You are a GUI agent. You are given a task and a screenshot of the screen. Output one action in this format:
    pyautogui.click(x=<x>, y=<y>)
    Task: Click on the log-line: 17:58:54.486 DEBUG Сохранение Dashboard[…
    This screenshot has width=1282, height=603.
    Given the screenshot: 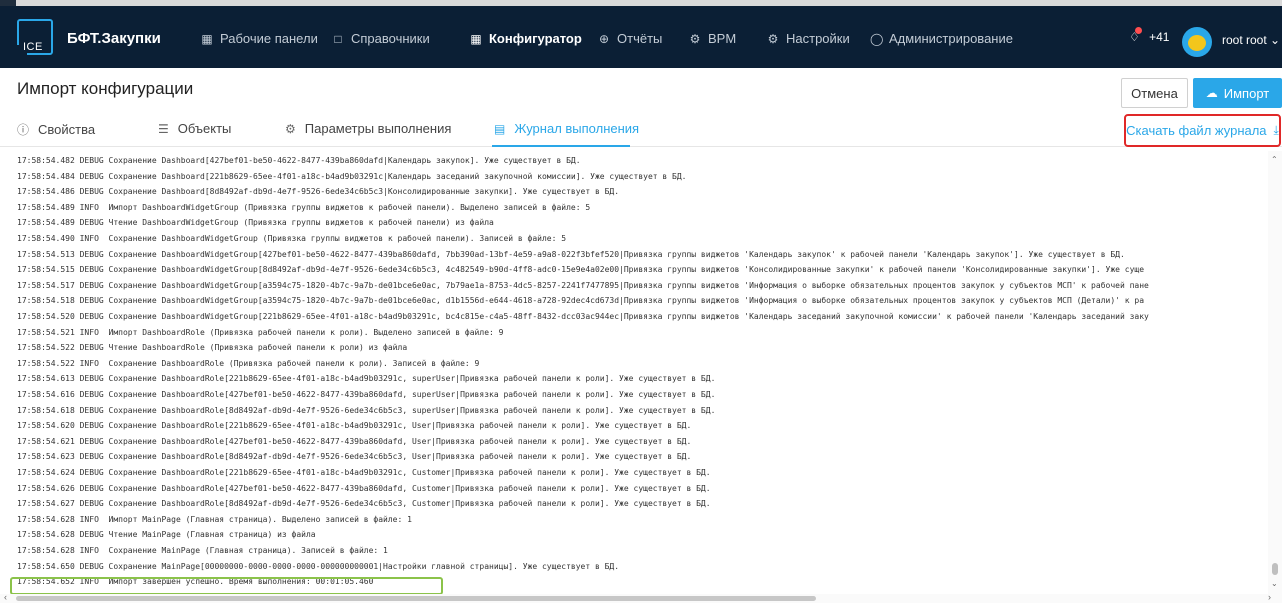 What is the action you would take?
    pyautogui.click(x=318, y=192)
    